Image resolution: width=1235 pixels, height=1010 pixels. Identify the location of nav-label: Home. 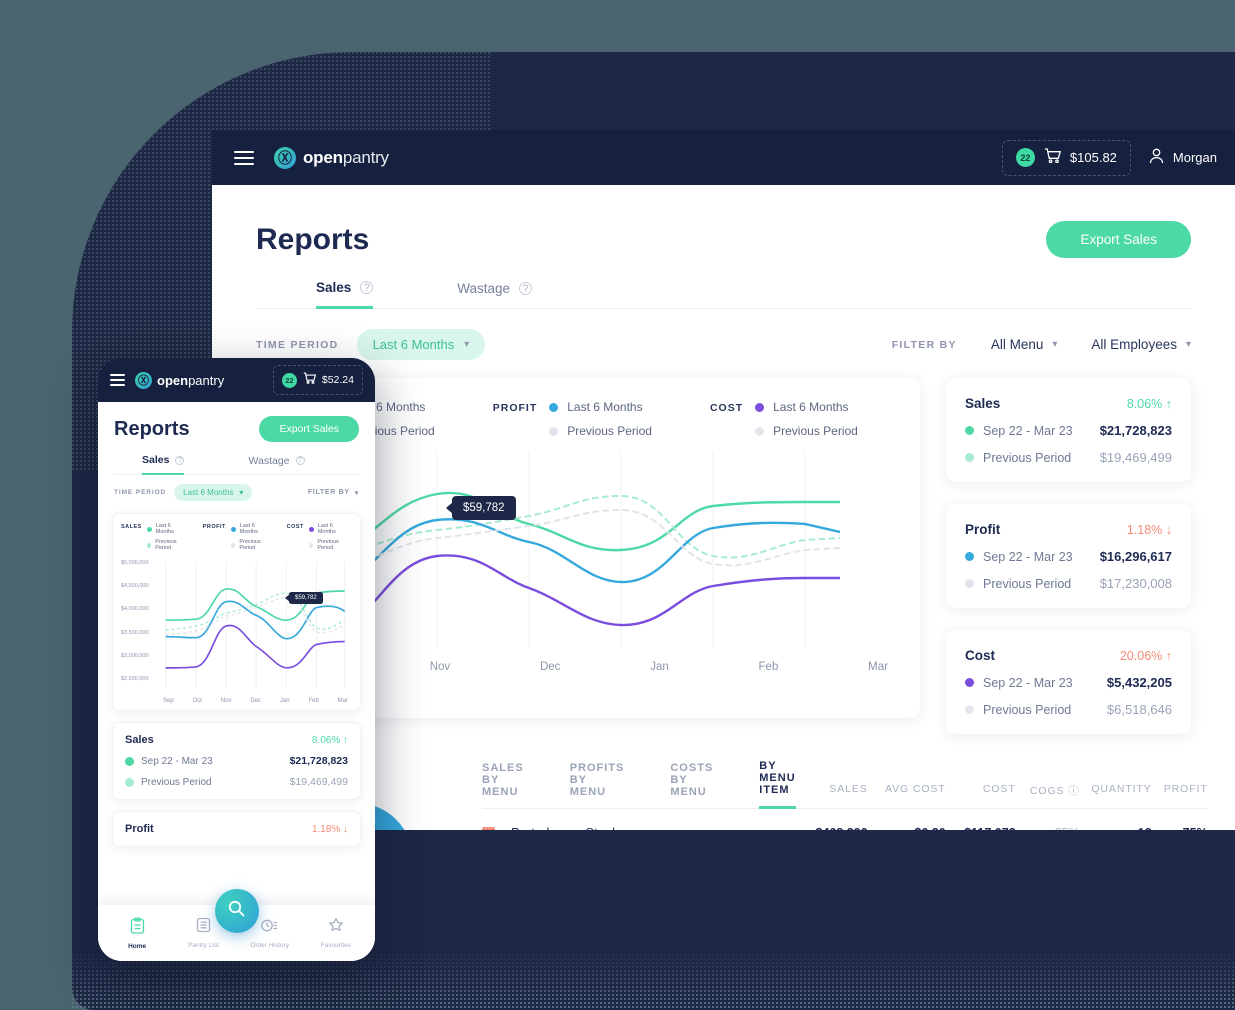
(137, 946).